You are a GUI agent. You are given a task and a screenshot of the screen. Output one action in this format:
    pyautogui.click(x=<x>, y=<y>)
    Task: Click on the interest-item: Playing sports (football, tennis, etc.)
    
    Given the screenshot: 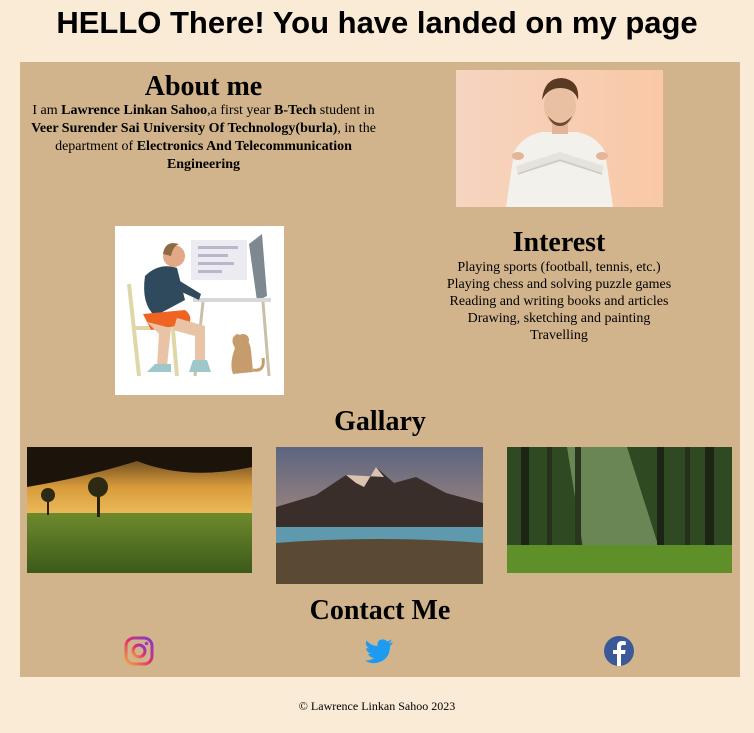 What is the action you would take?
    pyautogui.click(x=559, y=267)
    